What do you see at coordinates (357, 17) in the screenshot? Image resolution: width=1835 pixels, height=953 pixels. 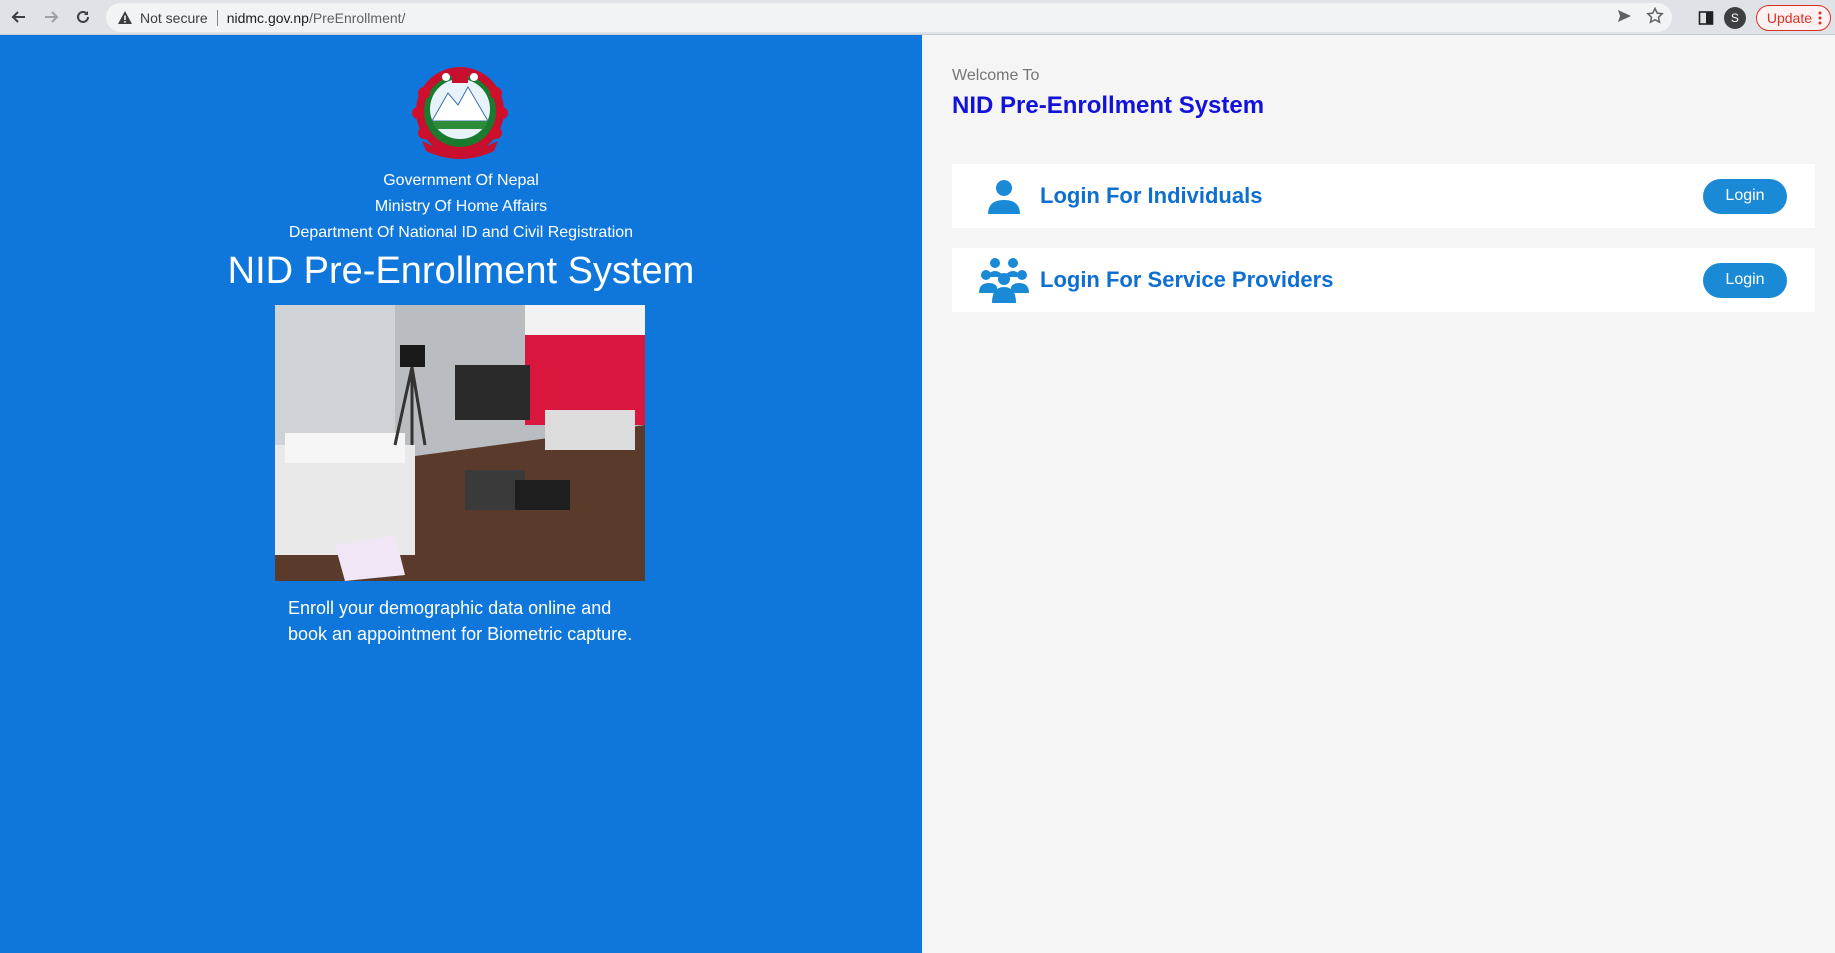 I see `url-path: /PreEnrollment/` at bounding box center [357, 17].